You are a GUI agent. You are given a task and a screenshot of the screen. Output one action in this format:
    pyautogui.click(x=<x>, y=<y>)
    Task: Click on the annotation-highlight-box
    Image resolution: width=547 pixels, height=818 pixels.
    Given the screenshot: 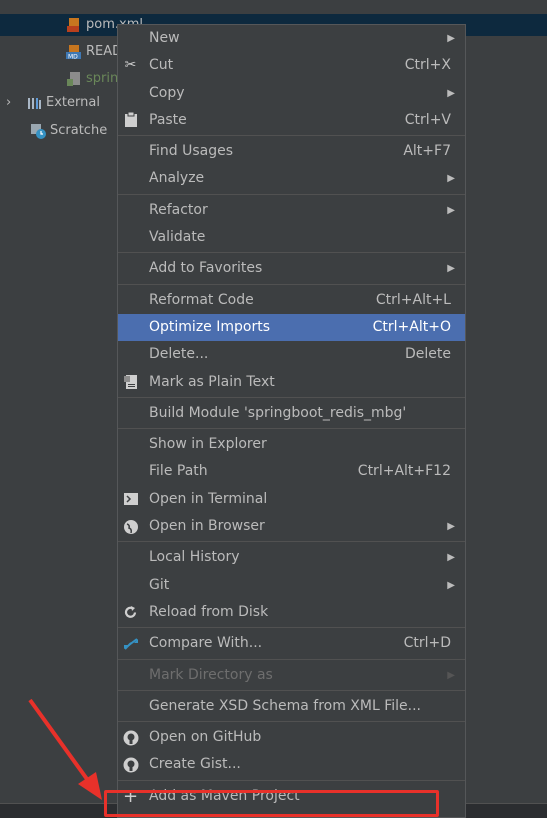 What is the action you would take?
    pyautogui.click(x=271, y=803)
    